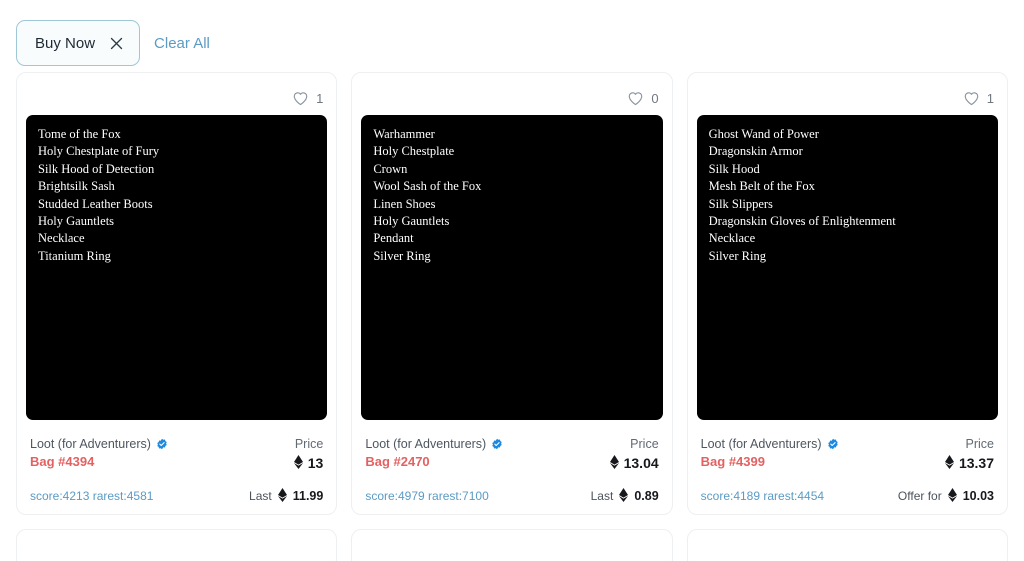  Describe the element at coordinates (390, 168) in the screenshot. I see `loot-item: Crown` at that location.